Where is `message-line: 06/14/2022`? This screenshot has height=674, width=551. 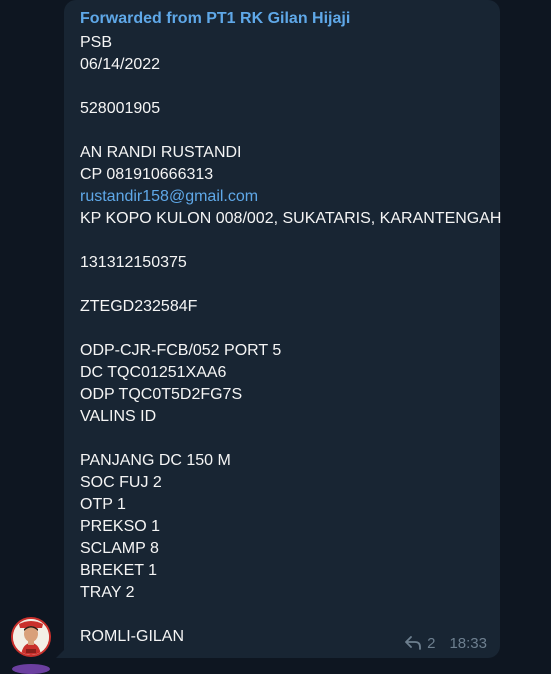 message-line: 06/14/2022 is located at coordinates (120, 64).